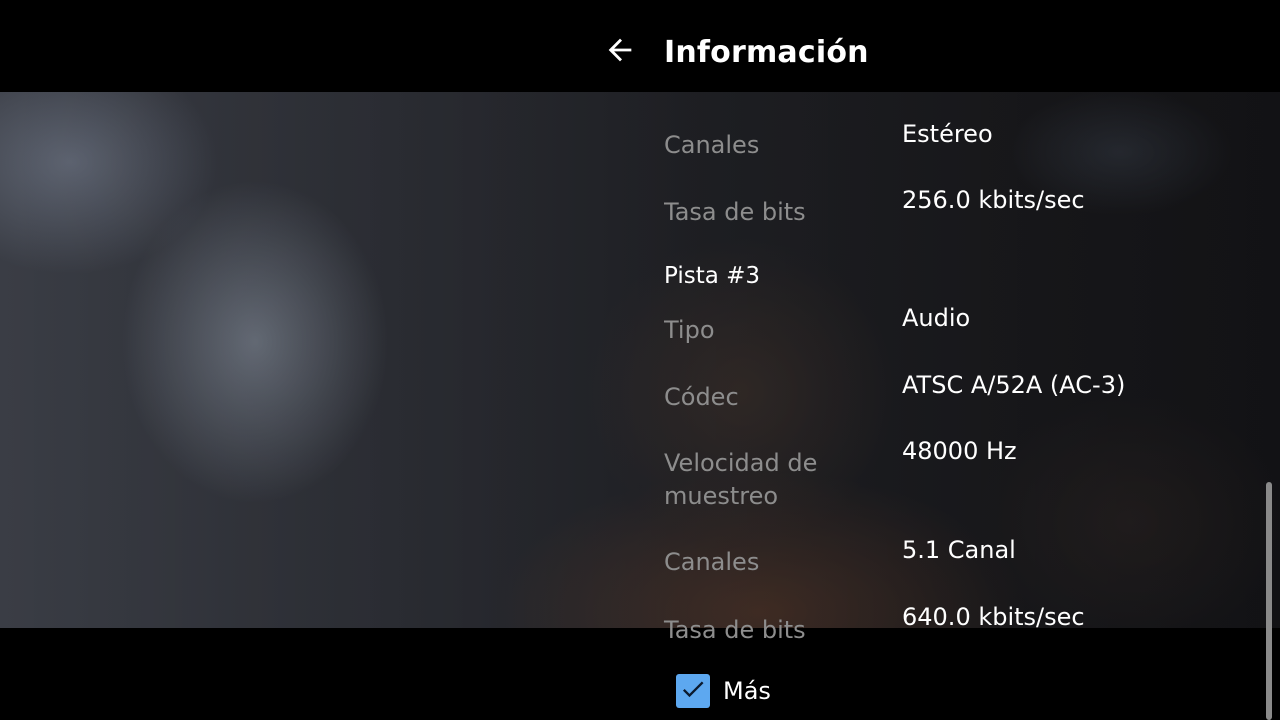 The width and height of the screenshot is (1280, 720). I want to click on back-button, so click(620, 52).